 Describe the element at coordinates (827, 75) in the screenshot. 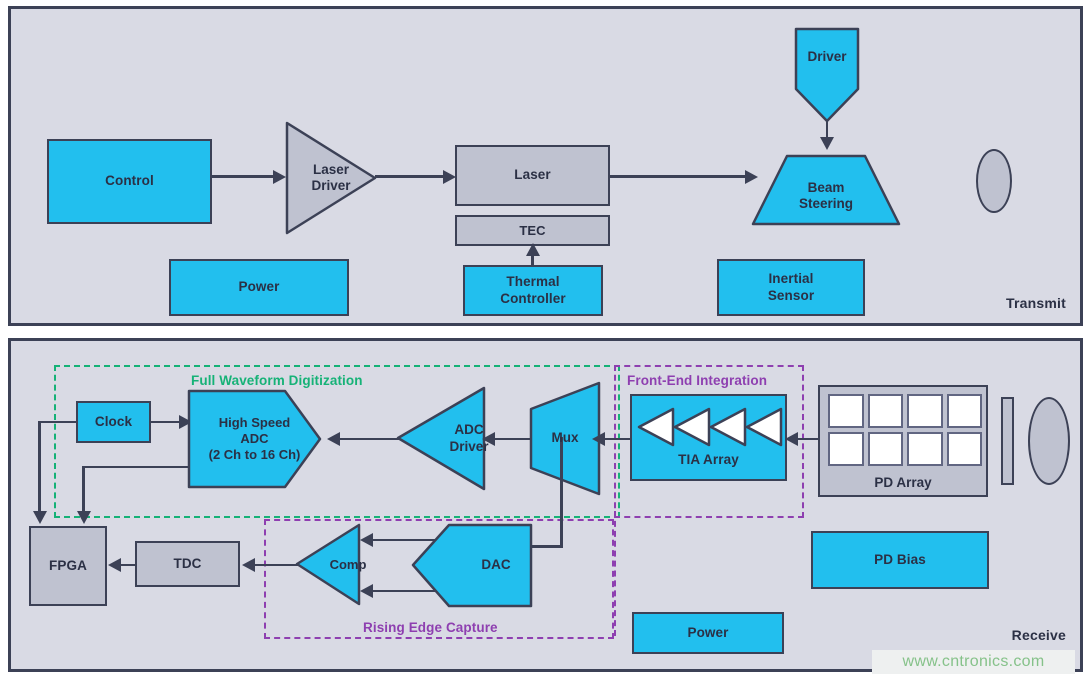

I see `block-driver: Driver` at that location.